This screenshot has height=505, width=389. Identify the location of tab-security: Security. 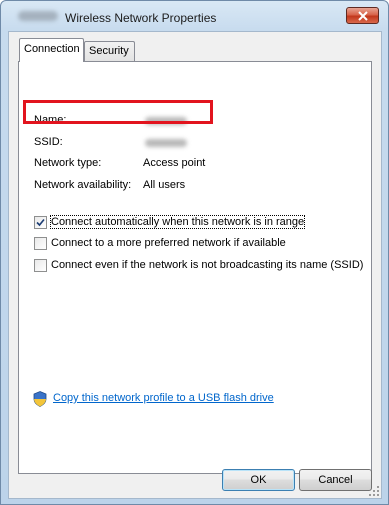
(109, 51).